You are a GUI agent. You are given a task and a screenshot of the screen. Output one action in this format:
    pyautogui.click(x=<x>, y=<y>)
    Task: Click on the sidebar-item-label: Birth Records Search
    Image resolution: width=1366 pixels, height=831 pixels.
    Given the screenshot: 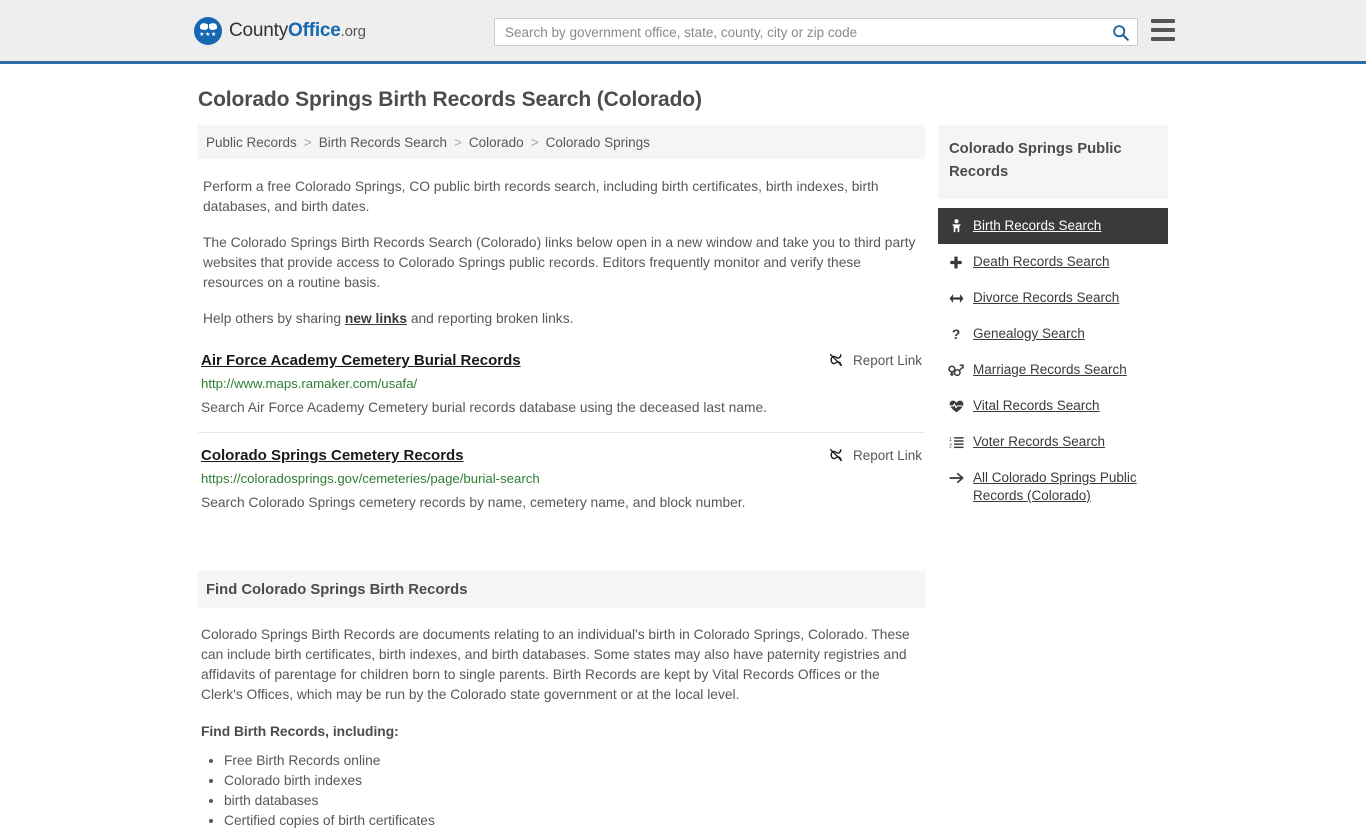 What is the action you would take?
    pyautogui.click(x=1037, y=225)
    